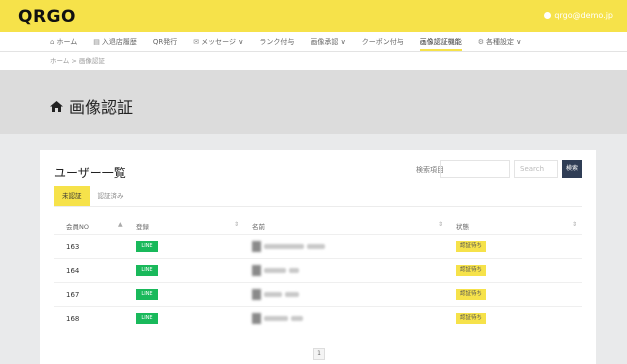  I want to click on nav-item-0: ⌂ ホーム, so click(63, 42).